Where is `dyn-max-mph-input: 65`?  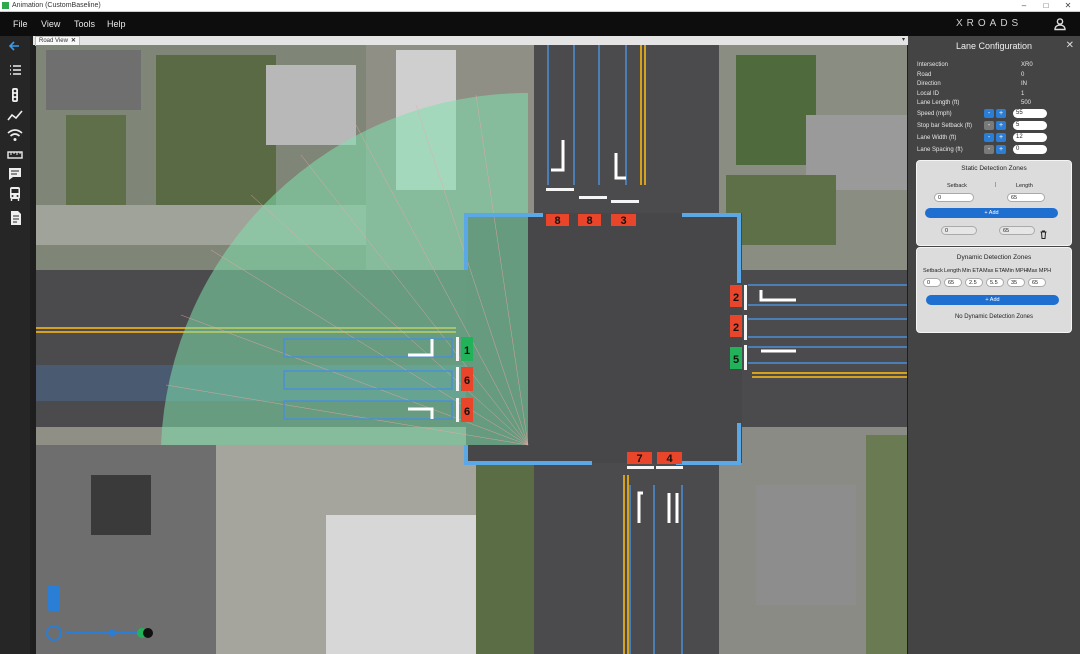 dyn-max-mph-input: 65 is located at coordinates (1037, 282).